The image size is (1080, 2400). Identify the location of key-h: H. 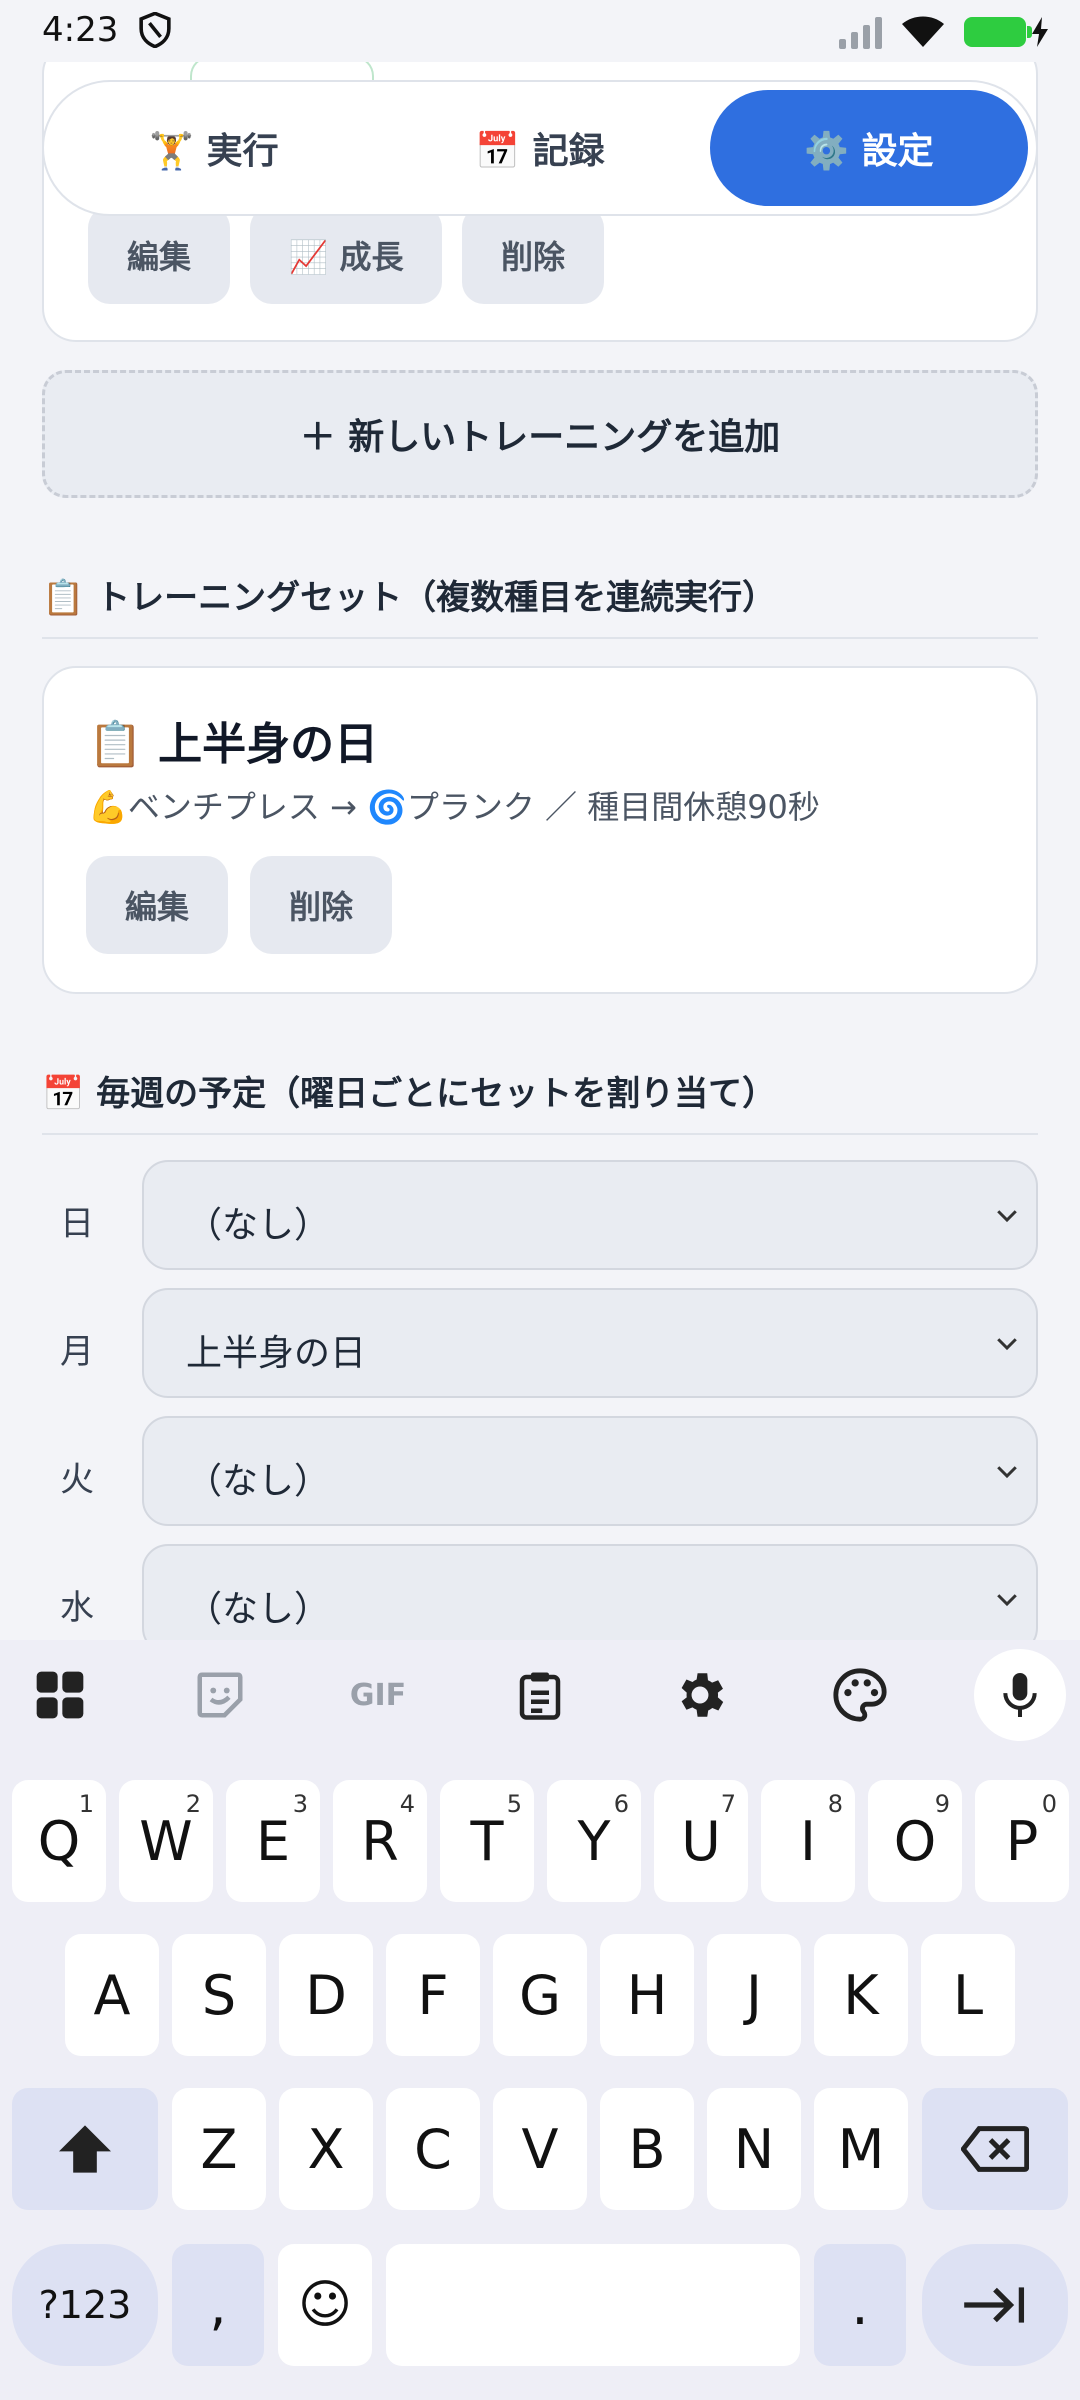
(647, 1995).